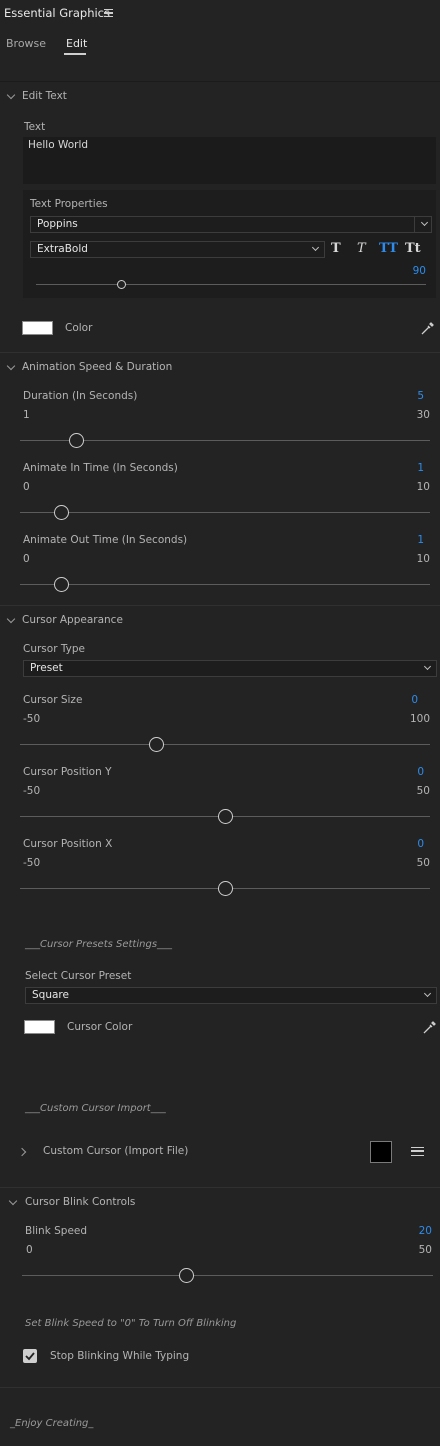 The image size is (440, 1446). I want to click on blink-speed-track, so click(227, 1275).